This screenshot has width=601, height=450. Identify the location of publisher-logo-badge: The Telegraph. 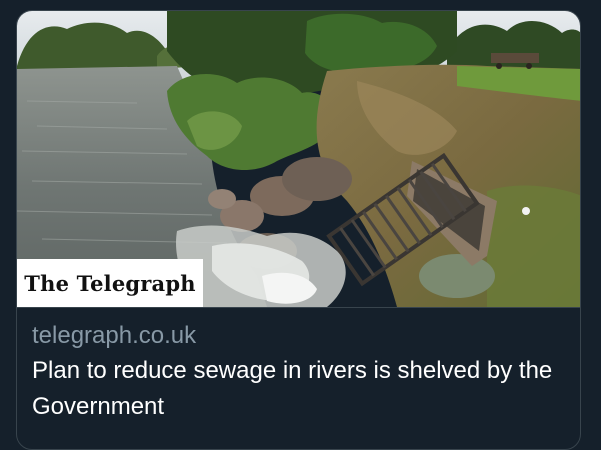
(110, 283).